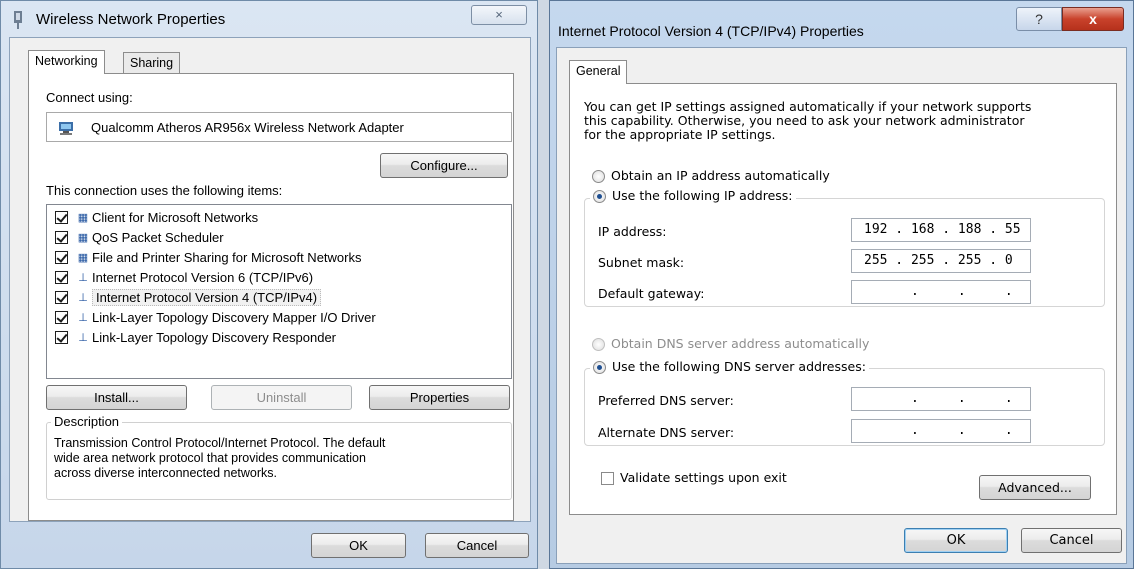 This screenshot has width=1134, height=569. Describe the element at coordinates (203, 278) in the screenshot. I see `item-label: Internet Protocol Version 6 (TCP/IPv6)` at that location.